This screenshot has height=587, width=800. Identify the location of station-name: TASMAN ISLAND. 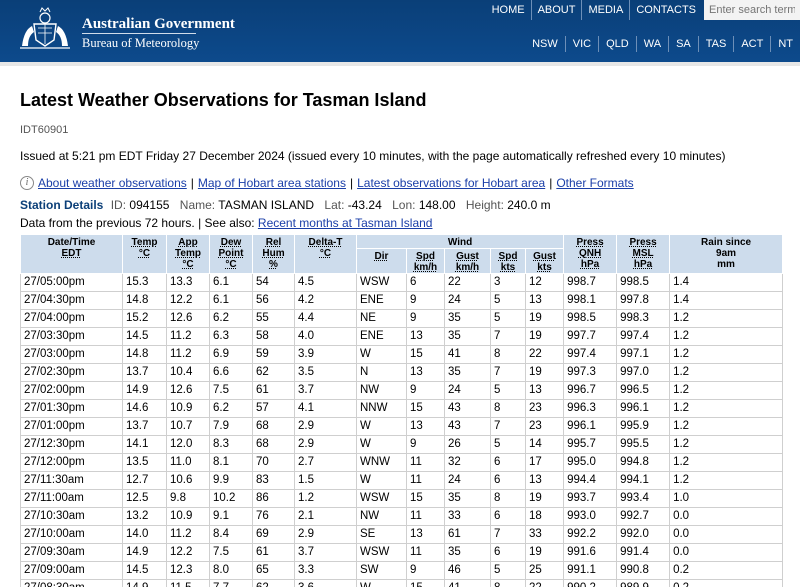
(266, 205).